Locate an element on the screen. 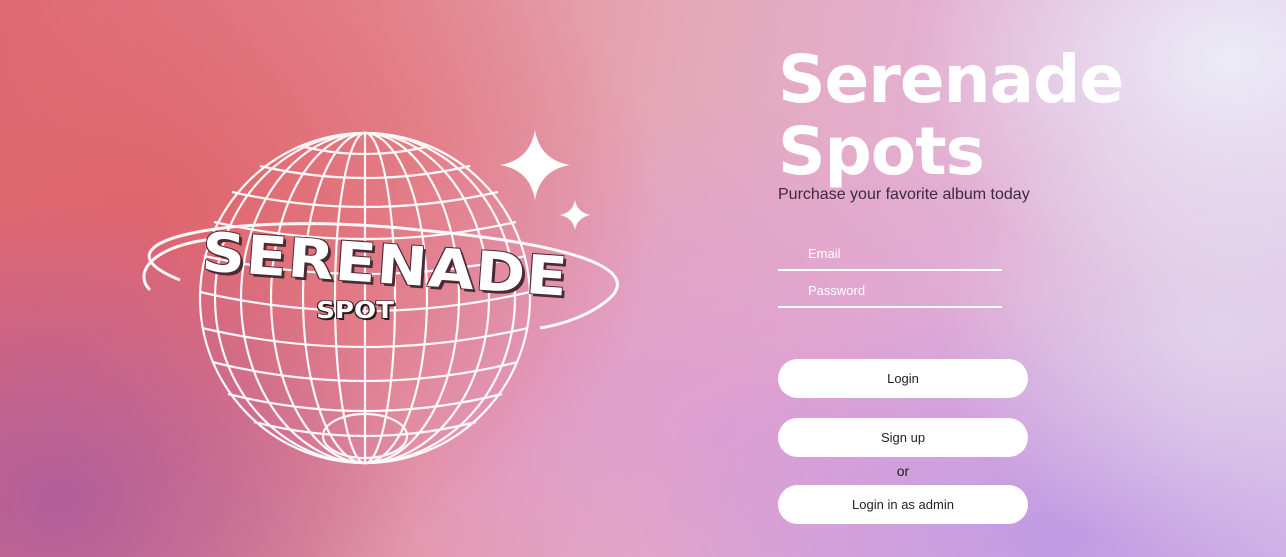 This screenshot has width=1286, height=557. admin-login-button: Login in as admin is located at coordinates (903, 504).